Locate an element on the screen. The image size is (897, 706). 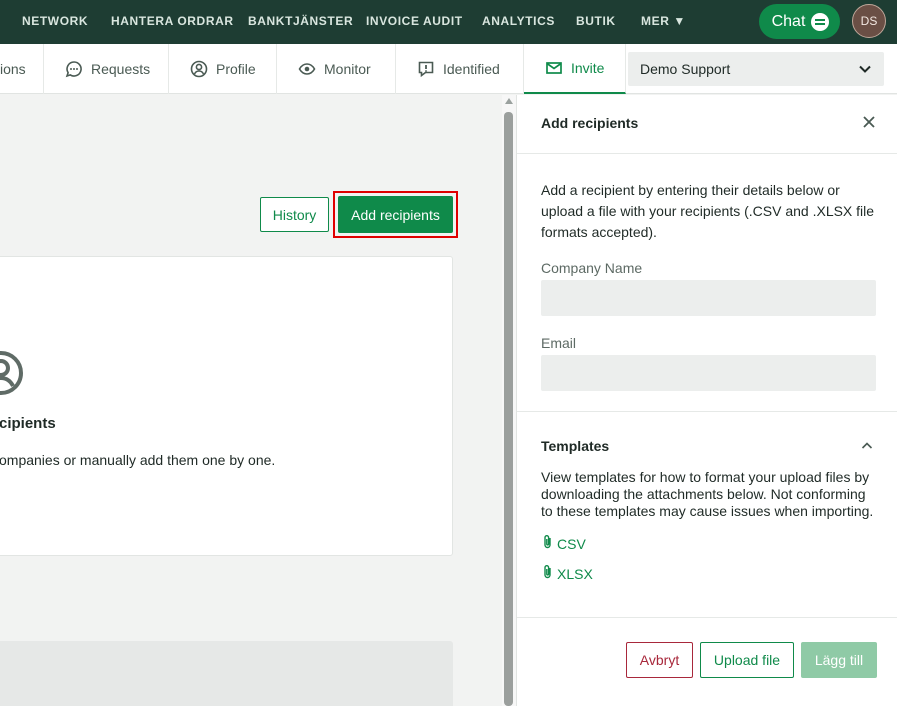
xlsx-template-link: XLSX is located at coordinates (567, 573).